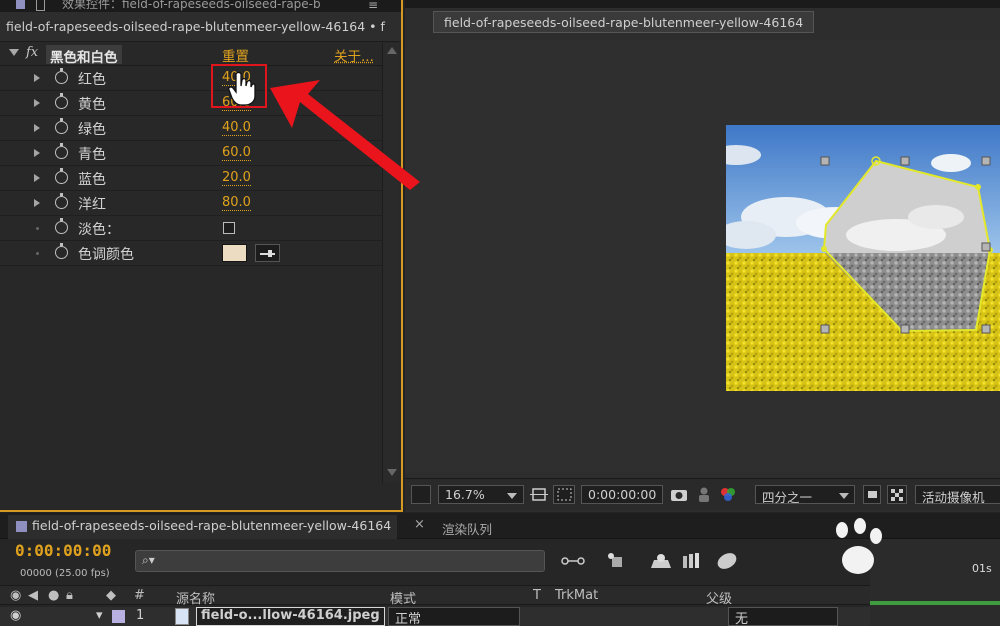  What do you see at coordinates (236, 153) in the screenshot?
I see `property-value-cyan: 60.0` at bounding box center [236, 153].